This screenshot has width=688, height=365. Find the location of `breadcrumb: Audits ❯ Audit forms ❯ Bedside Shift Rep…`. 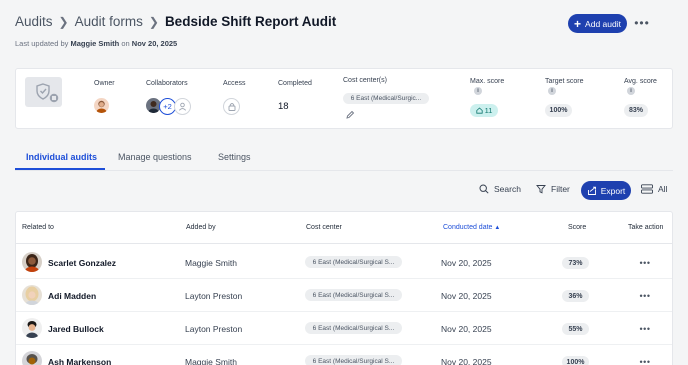

breadcrumb: Audits ❯ Audit forms ❯ Bedside Shift Rep… is located at coordinates (175, 21).